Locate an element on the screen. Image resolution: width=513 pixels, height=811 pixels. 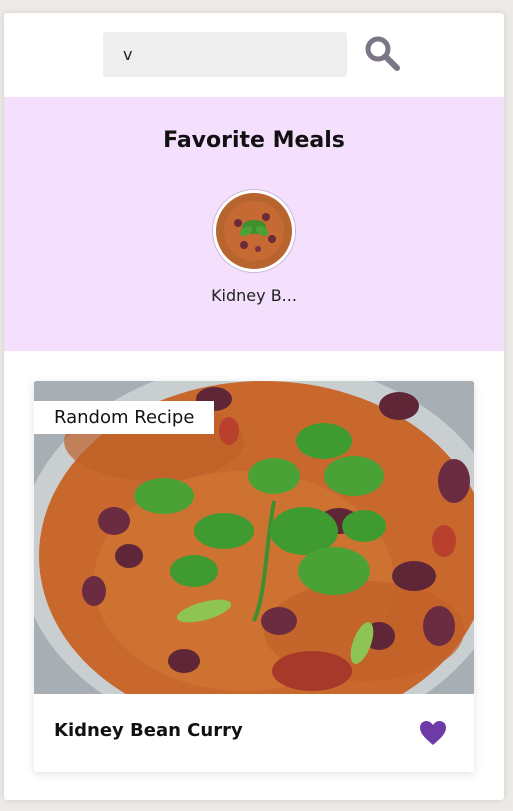
meal-footer: Kidney Bean Curry is located at coordinates (254, 733).